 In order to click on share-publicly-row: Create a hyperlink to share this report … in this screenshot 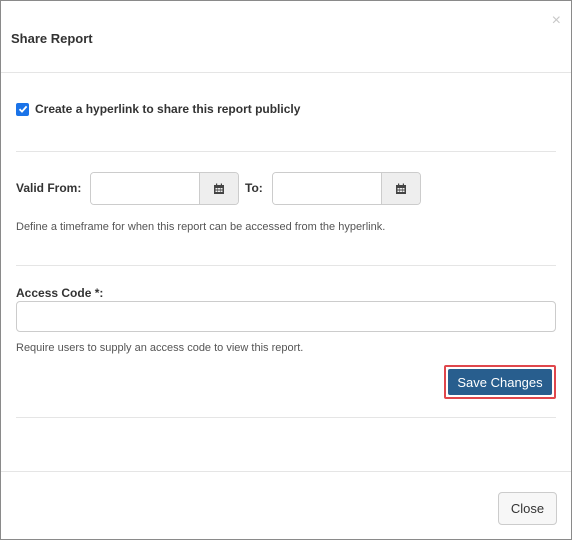, I will do `click(158, 109)`.